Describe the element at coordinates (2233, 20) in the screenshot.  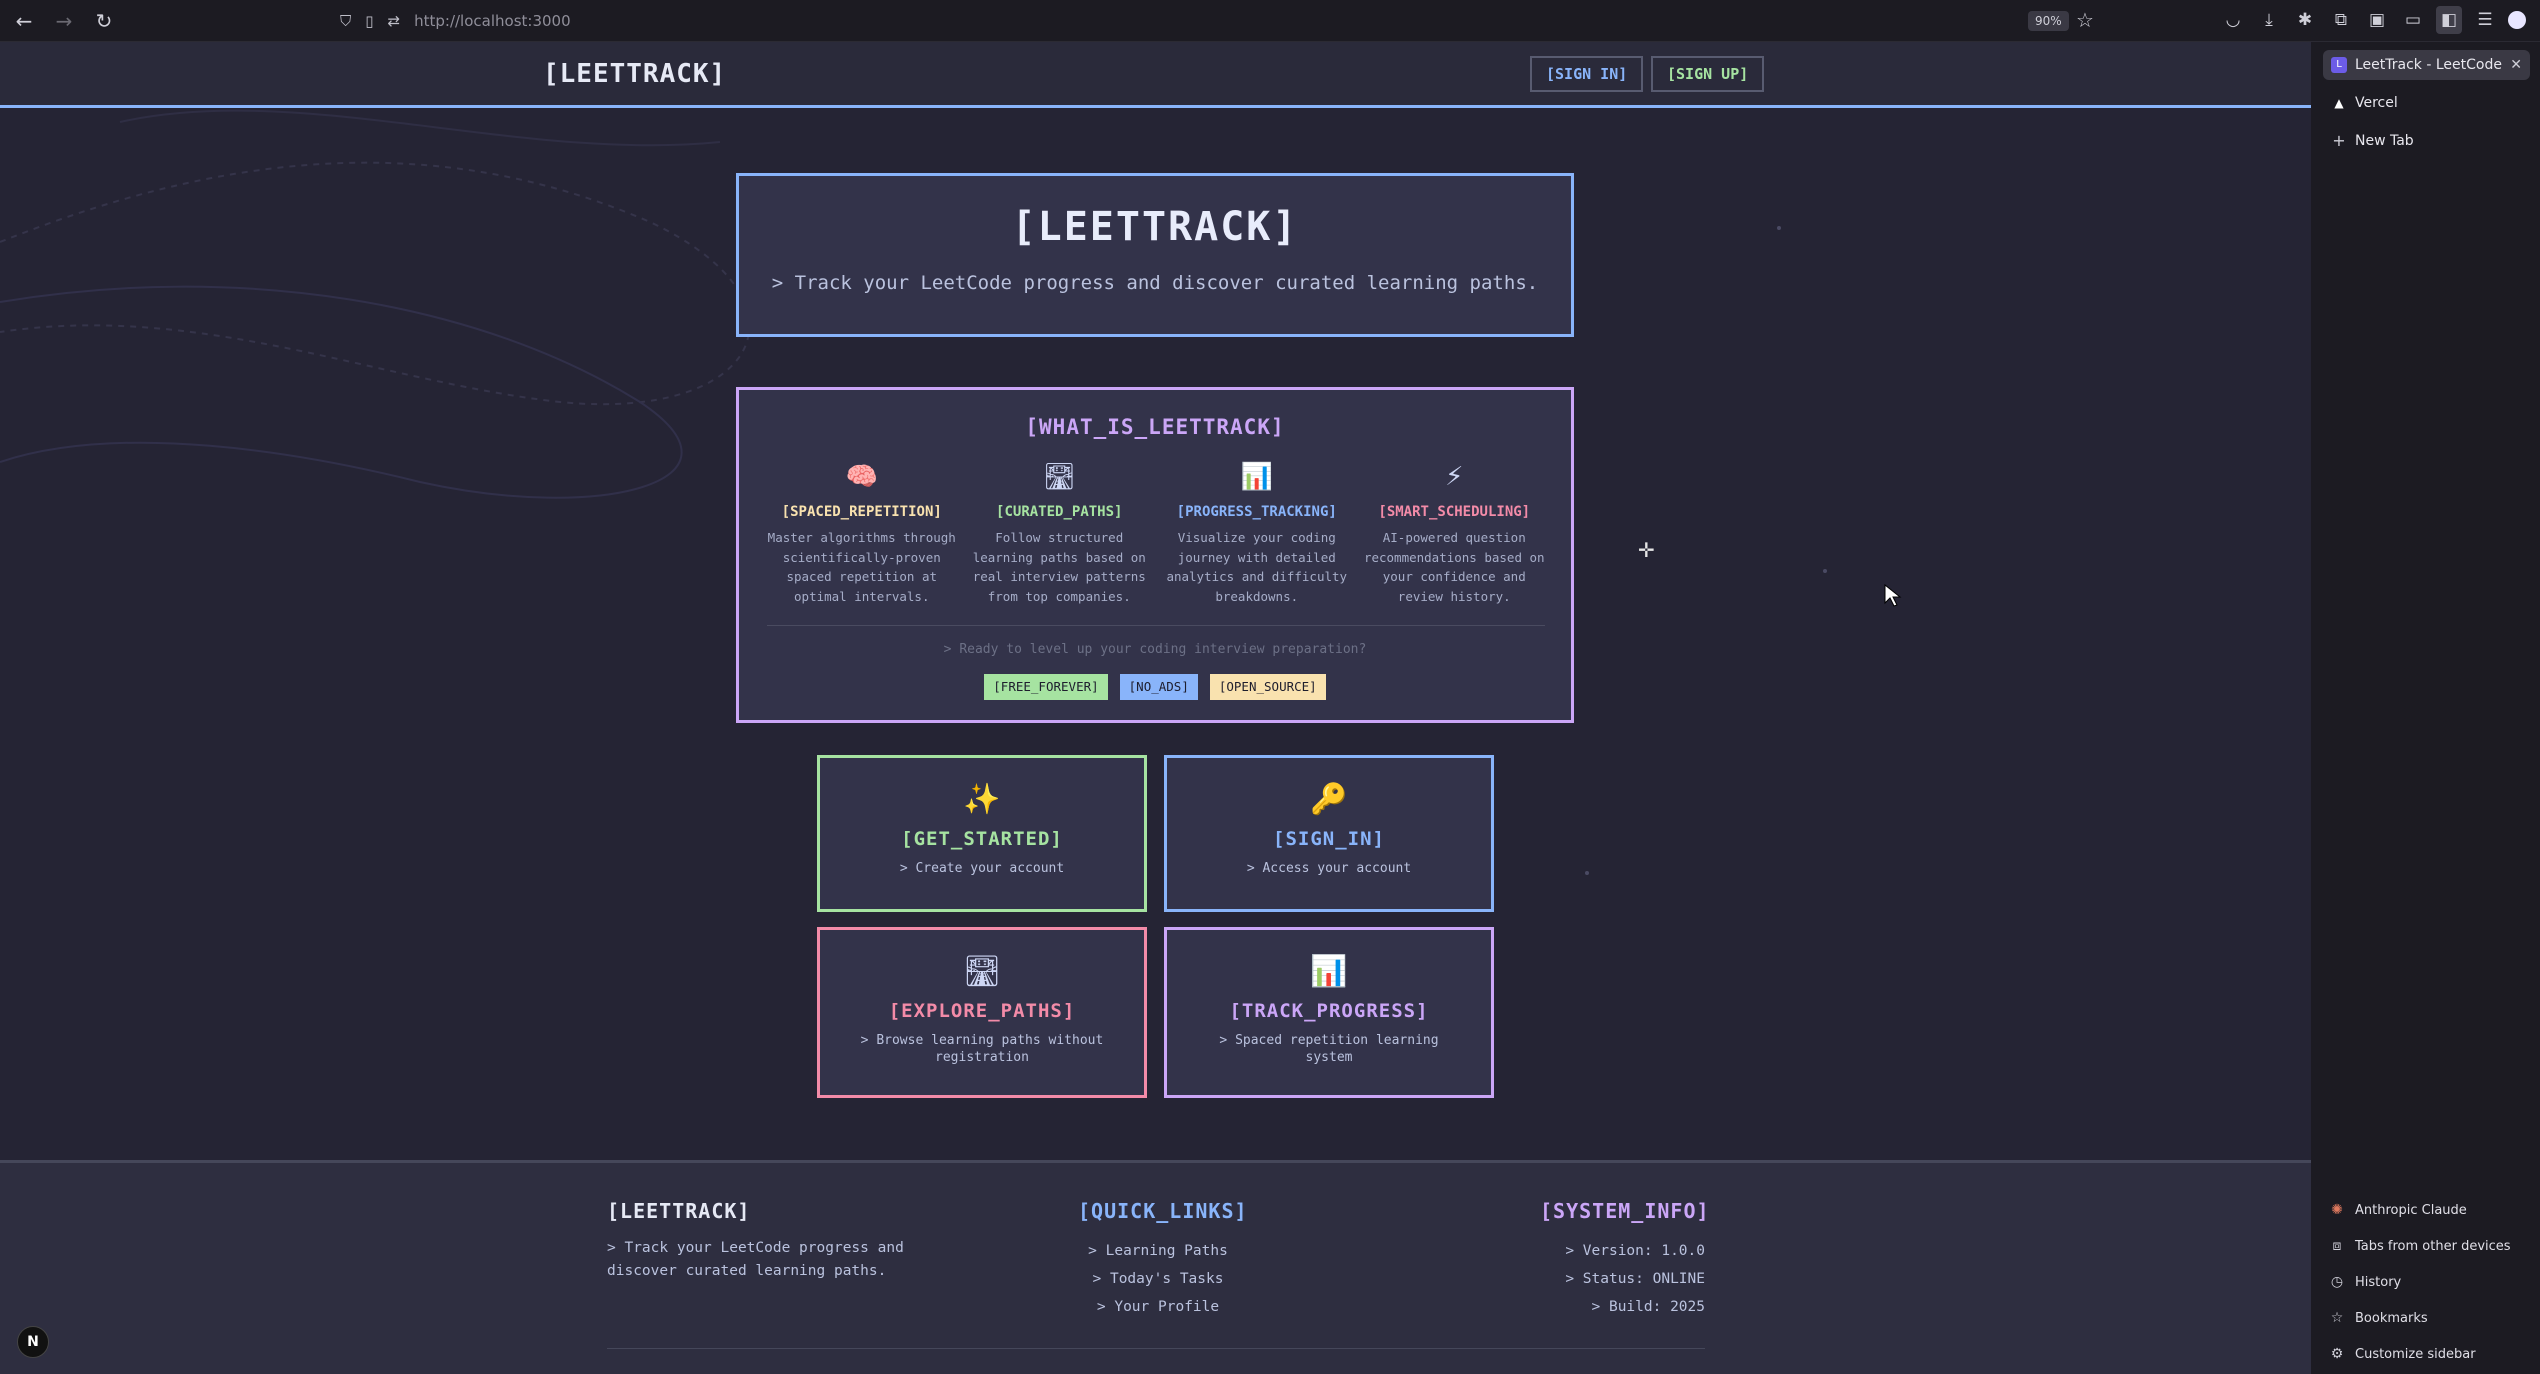
I see `pocket-icon: ◡` at that location.